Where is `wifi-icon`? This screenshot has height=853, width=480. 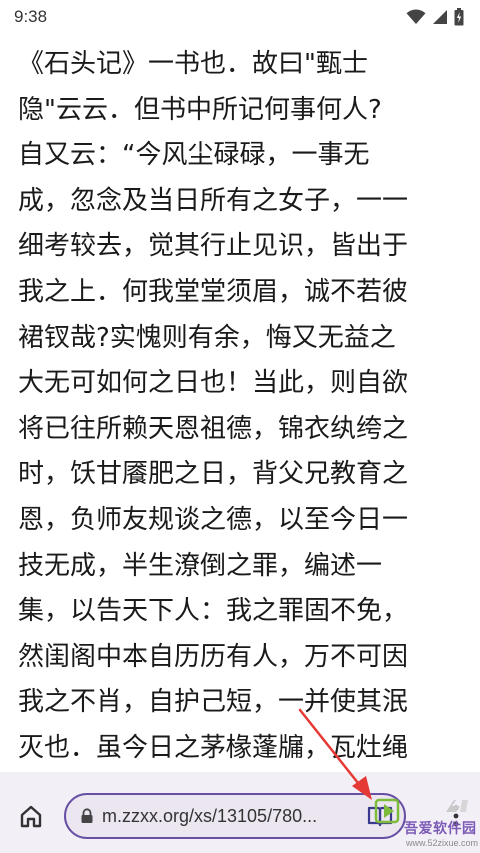 wifi-icon is located at coordinates (416, 17).